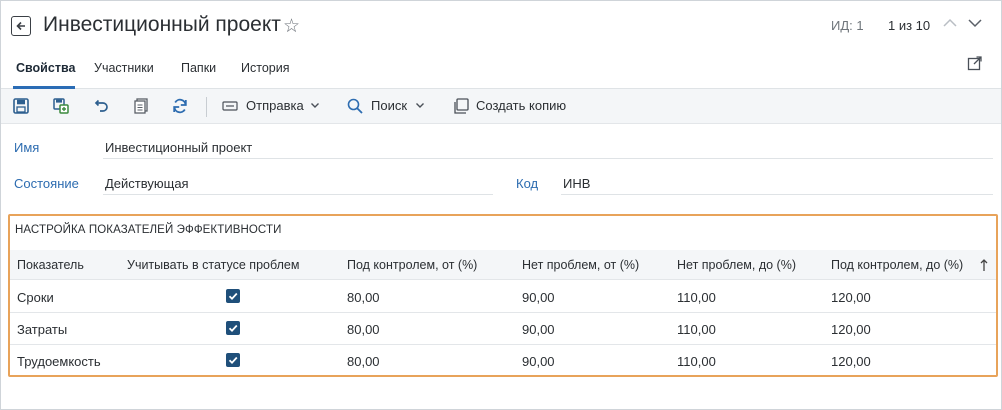 This screenshot has width=1002, height=410. I want to click on sort-icon, so click(984, 266).